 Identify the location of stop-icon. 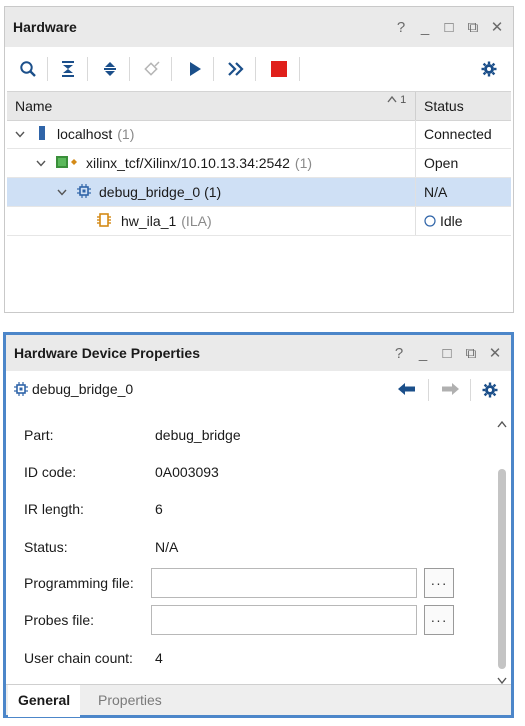
(279, 69).